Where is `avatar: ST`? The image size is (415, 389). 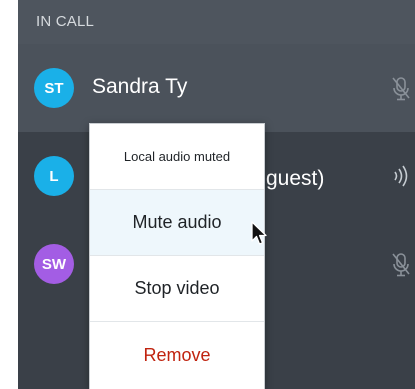
avatar: ST is located at coordinates (54, 88).